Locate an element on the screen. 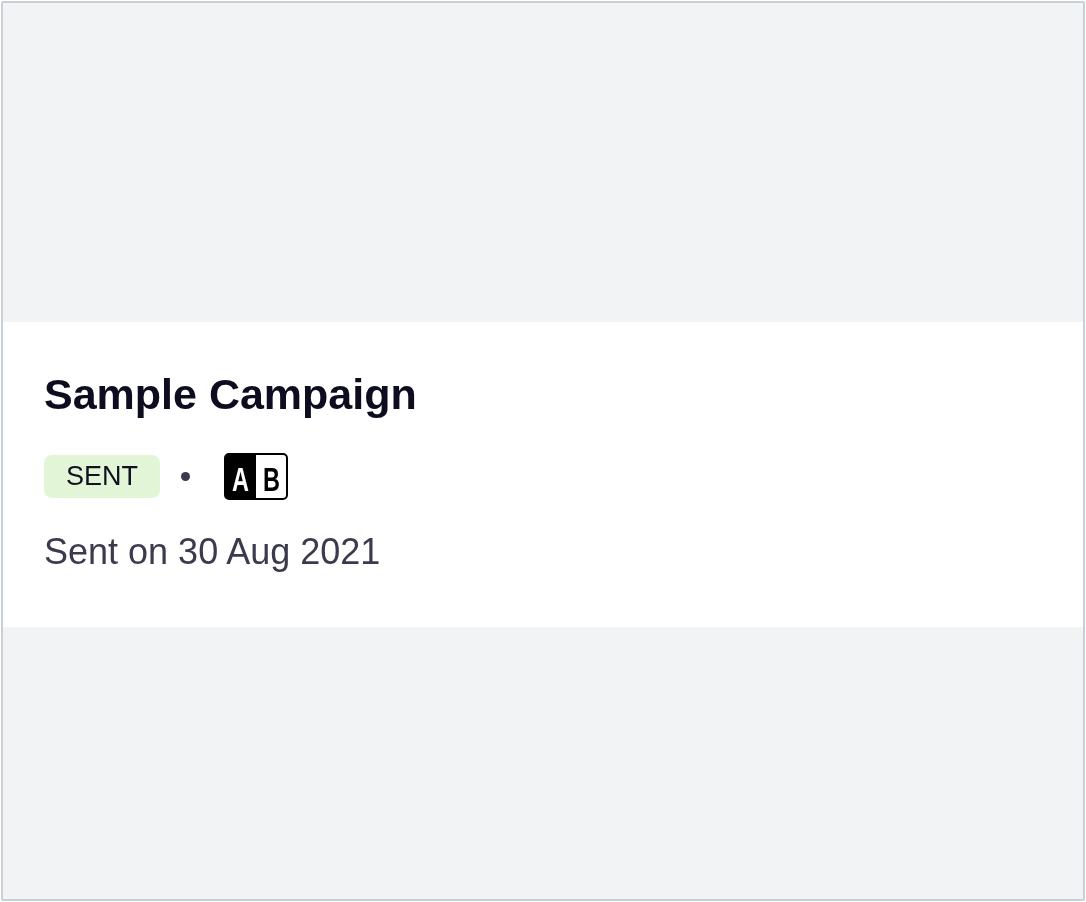  ab-test-icon: A B is located at coordinates (256, 477).